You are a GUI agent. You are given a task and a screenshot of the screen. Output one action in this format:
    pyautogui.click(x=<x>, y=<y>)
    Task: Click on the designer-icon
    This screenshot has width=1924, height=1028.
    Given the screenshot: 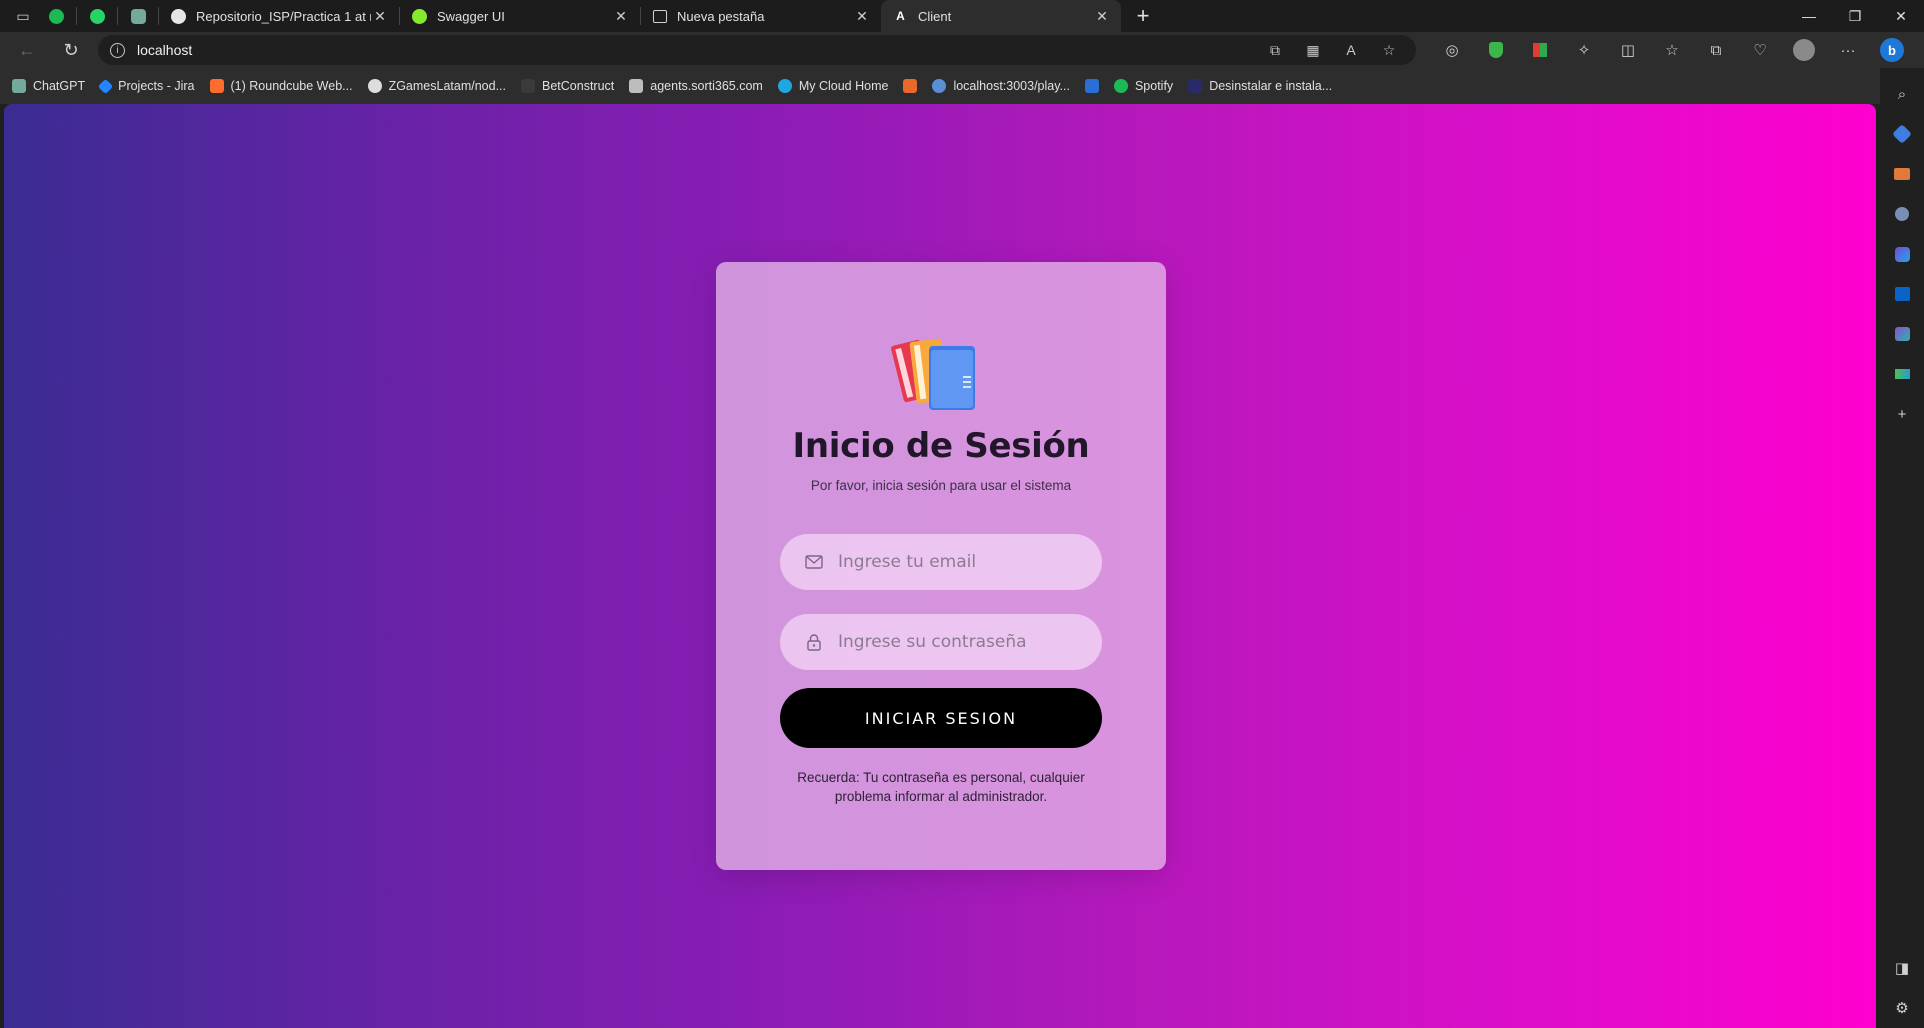 What is the action you would take?
    pyautogui.click(x=1902, y=334)
    